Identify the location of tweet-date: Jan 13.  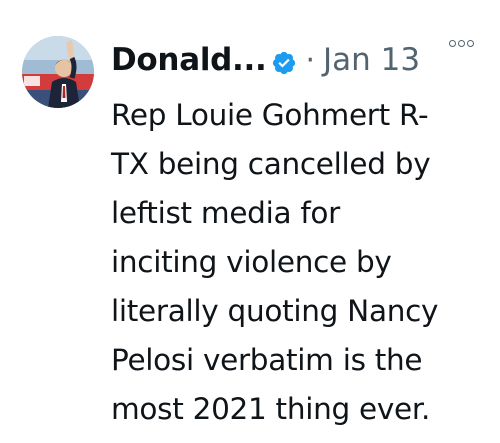
(371, 60).